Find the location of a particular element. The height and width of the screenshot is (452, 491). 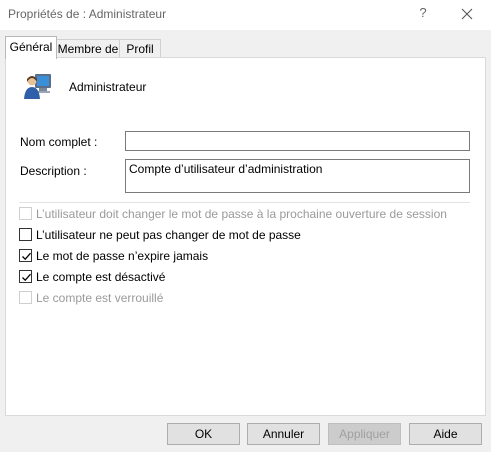

fullname-label: Nom complet : is located at coordinates (59, 142).